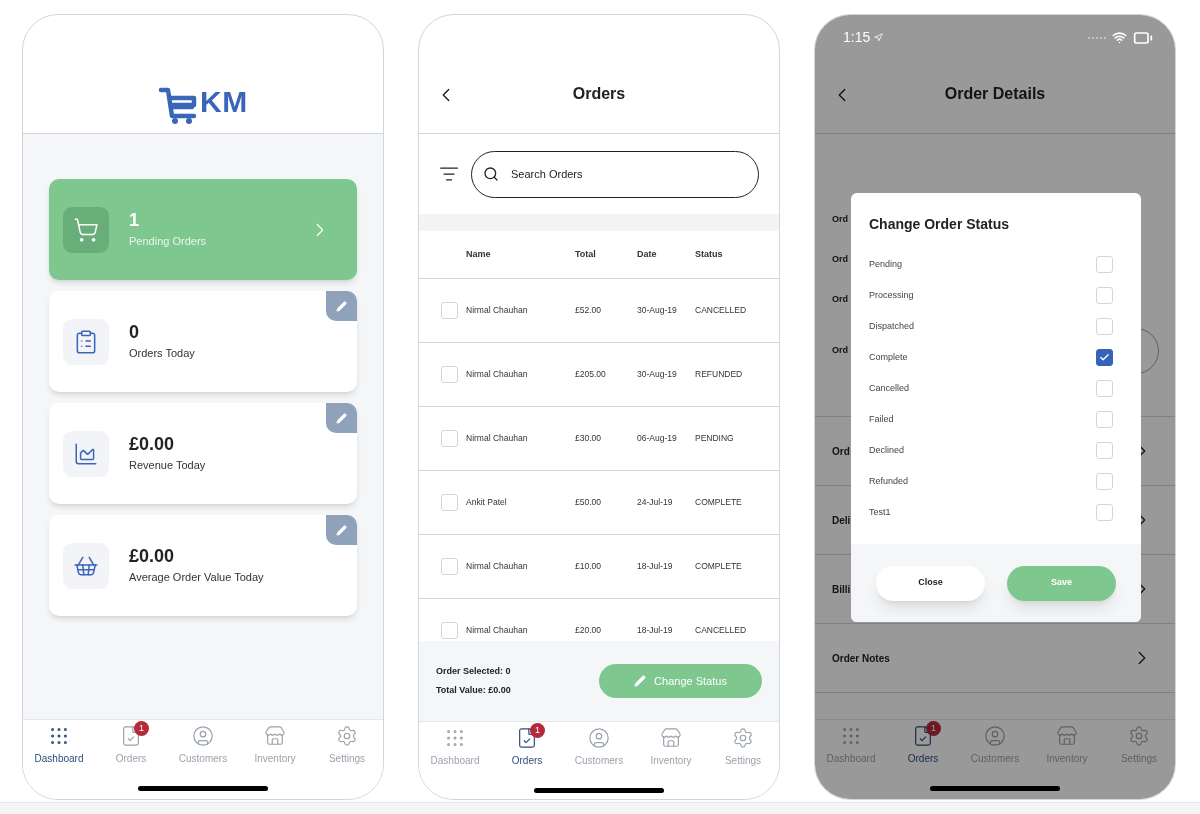 This screenshot has height=814, width=1200. What do you see at coordinates (930, 583) in the screenshot?
I see `close-button: Close` at bounding box center [930, 583].